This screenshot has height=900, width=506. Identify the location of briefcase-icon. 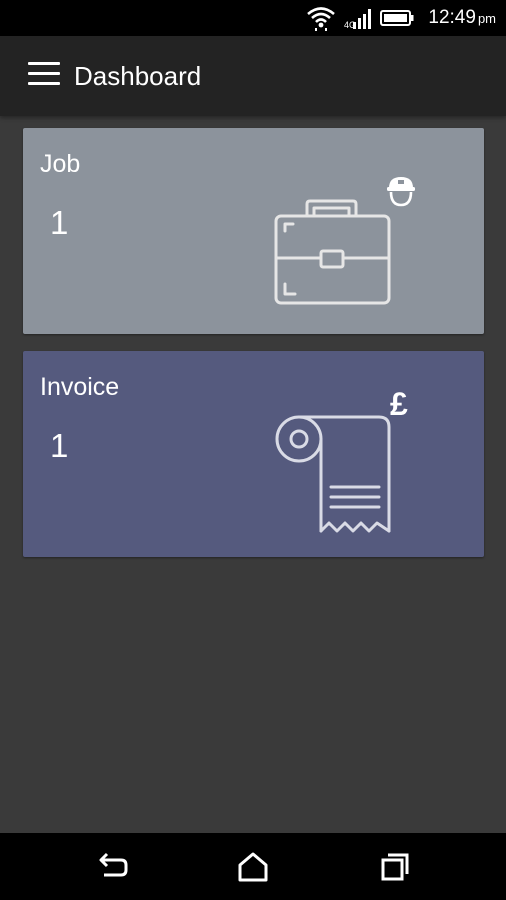
(332, 252).